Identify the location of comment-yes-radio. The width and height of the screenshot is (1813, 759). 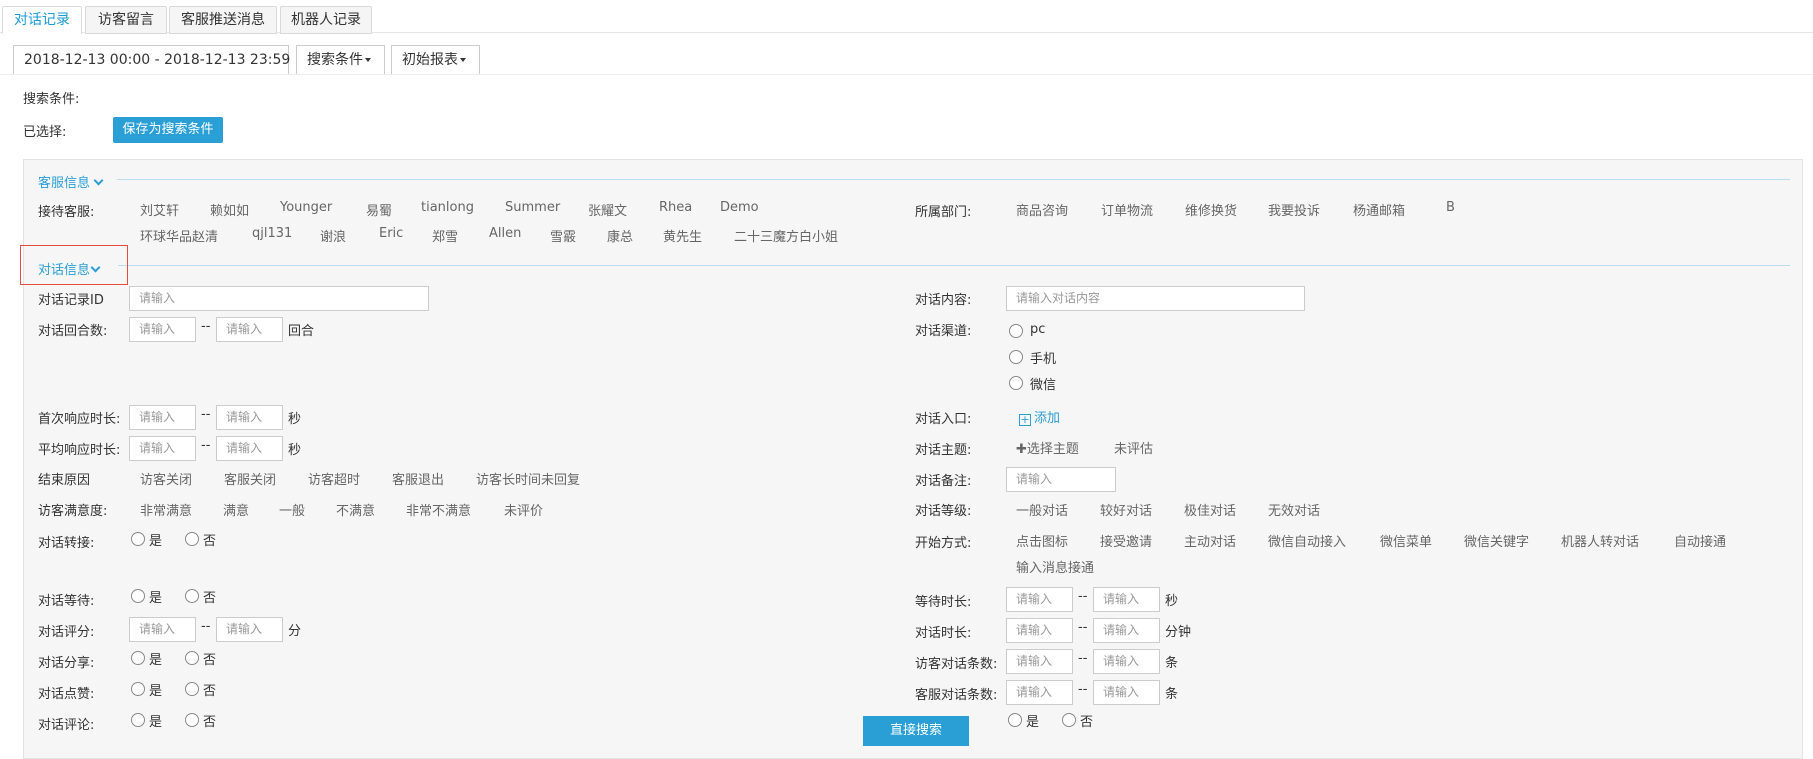
(138, 720).